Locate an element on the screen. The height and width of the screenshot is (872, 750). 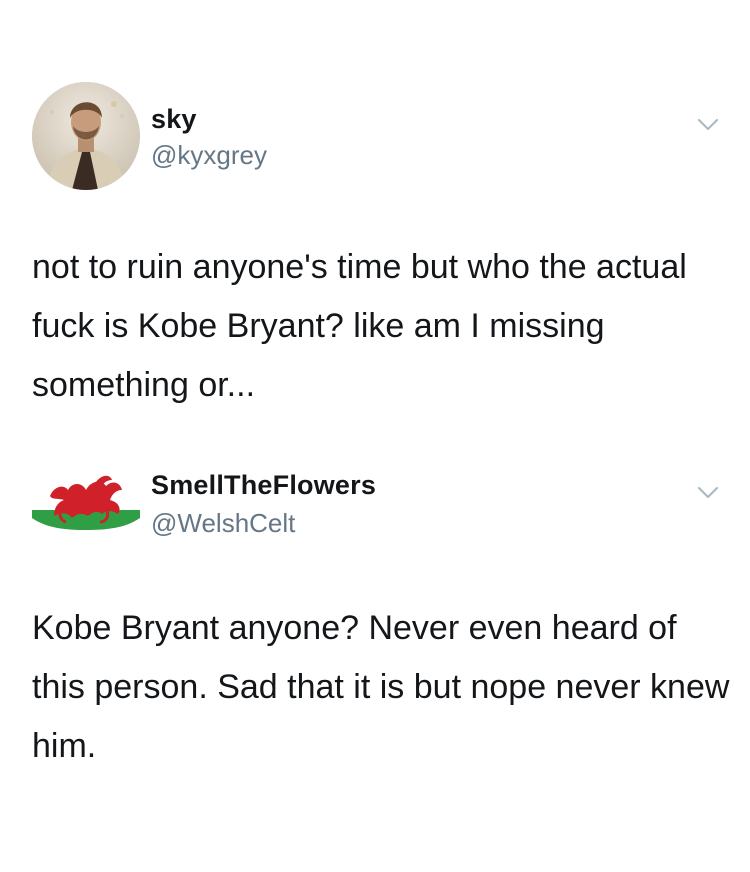
display-name: SmellTheFlowers is located at coordinates (263, 485).